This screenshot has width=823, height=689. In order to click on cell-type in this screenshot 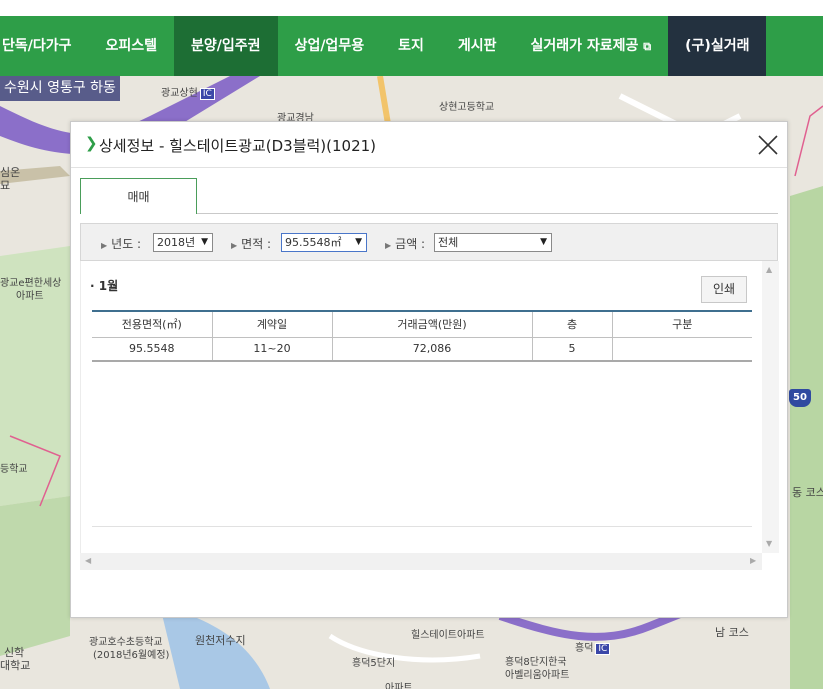, I will do `click(681, 349)`.